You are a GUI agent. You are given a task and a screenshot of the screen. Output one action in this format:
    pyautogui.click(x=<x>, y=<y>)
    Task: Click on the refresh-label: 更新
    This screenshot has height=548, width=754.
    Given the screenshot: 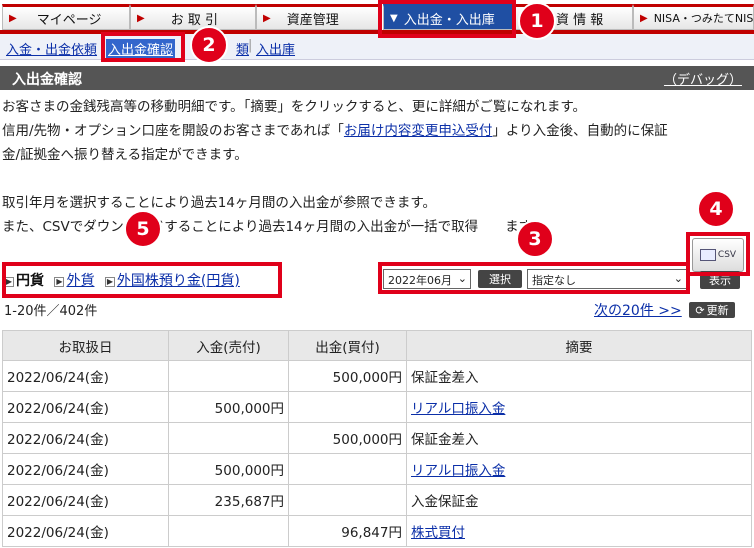 What is the action you would take?
    pyautogui.click(x=717, y=310)
    